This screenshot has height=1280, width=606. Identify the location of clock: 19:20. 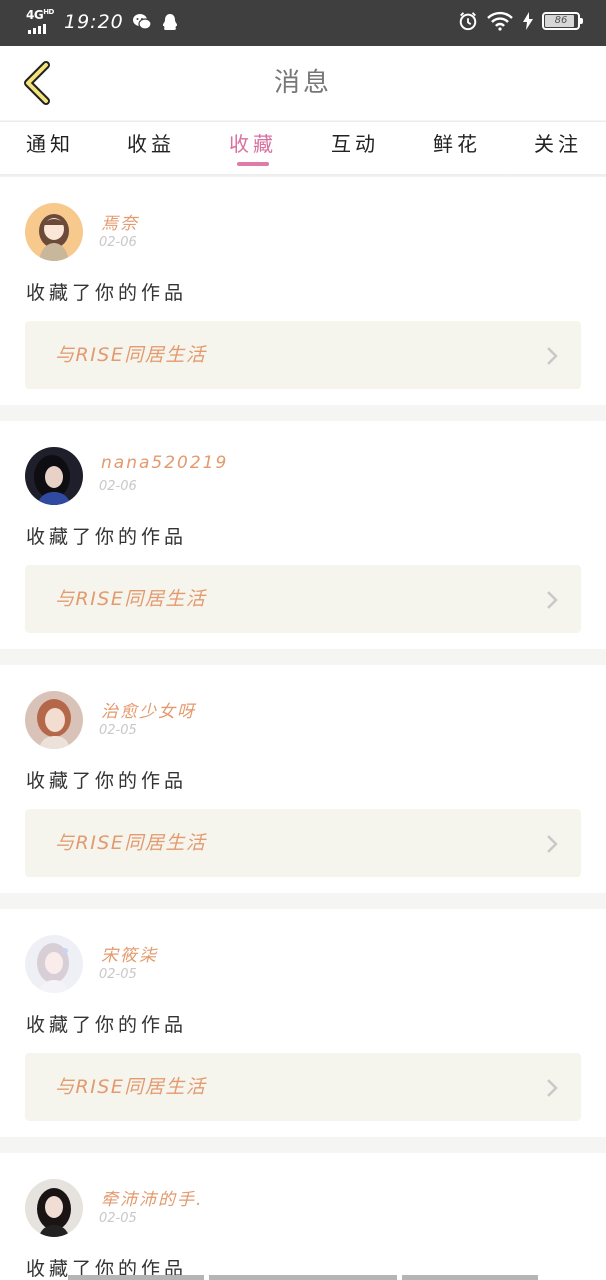
(94, 22).